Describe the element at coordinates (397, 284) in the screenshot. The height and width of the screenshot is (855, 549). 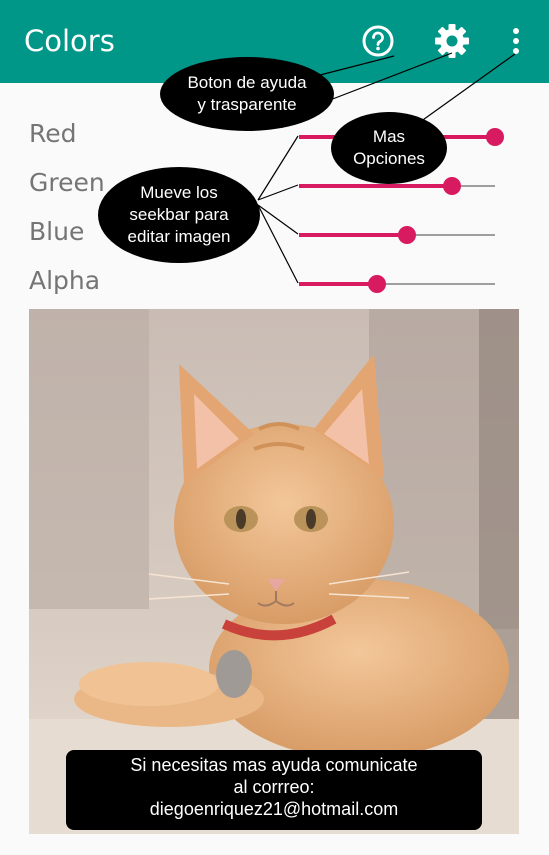
I see `alpha-seekbar` at that location.